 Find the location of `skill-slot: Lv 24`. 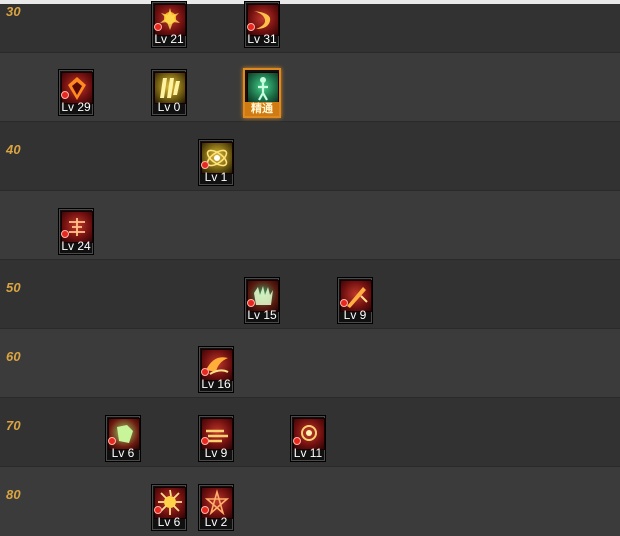

skill-slot: Lv 24 is located at coordinates (76, 231).